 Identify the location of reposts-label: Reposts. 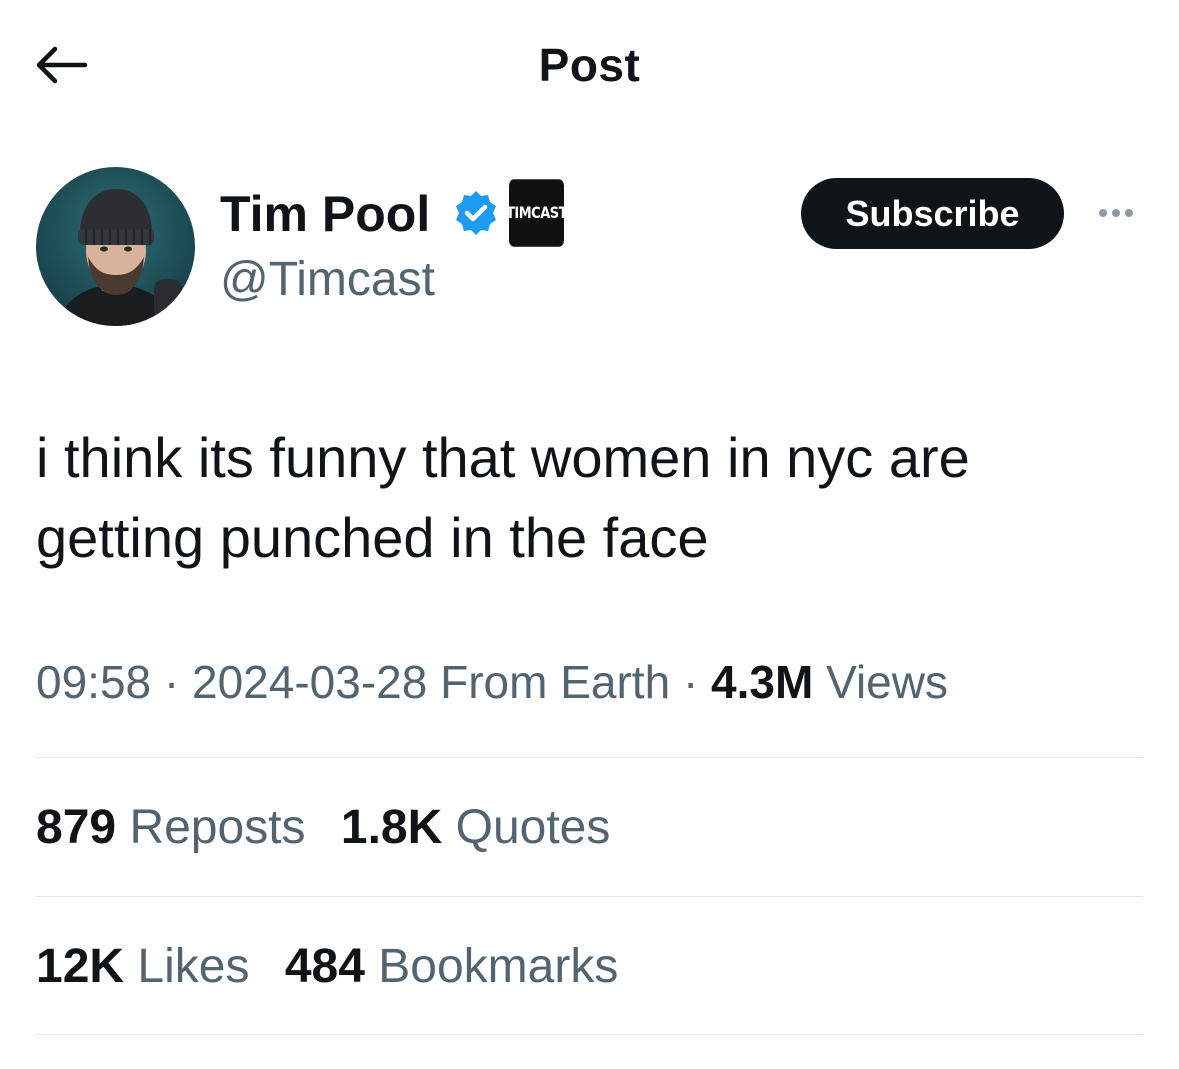
(217, 827).